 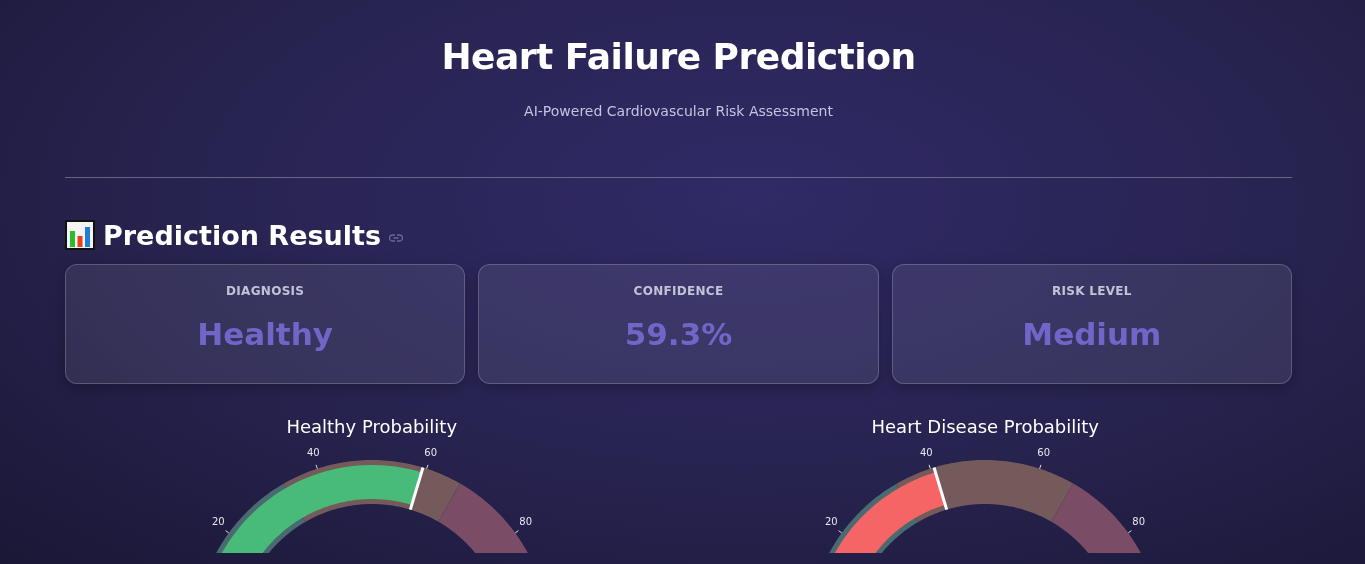 I want to click on card-label: CONFIDENCE, so click(x=678, y=291).